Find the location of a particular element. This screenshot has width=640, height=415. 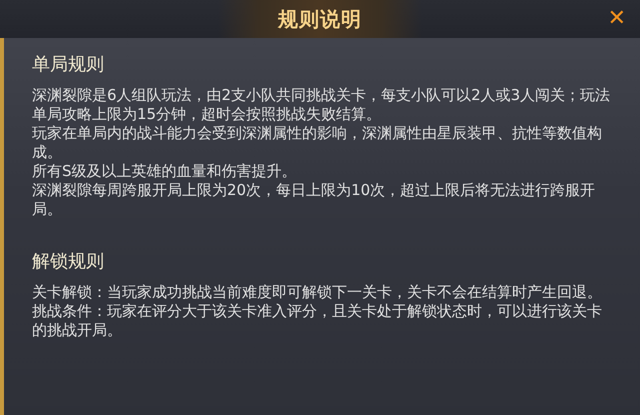

section-heading: 解锁规则 is located at coordinates (68, 262).